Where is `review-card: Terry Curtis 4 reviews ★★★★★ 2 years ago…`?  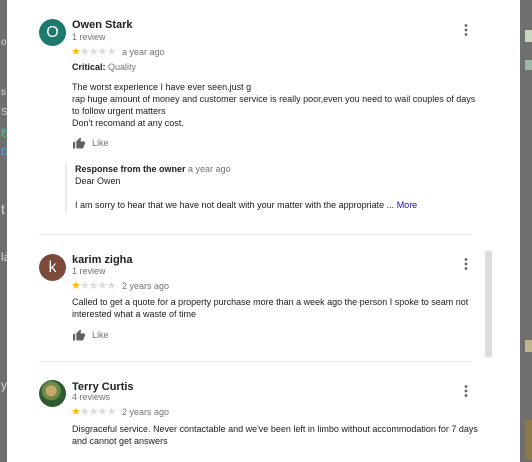 review-card: Terry Curtis 4 reviews ★★★★★ 2 years ago… is located at coordinates (260, 421).